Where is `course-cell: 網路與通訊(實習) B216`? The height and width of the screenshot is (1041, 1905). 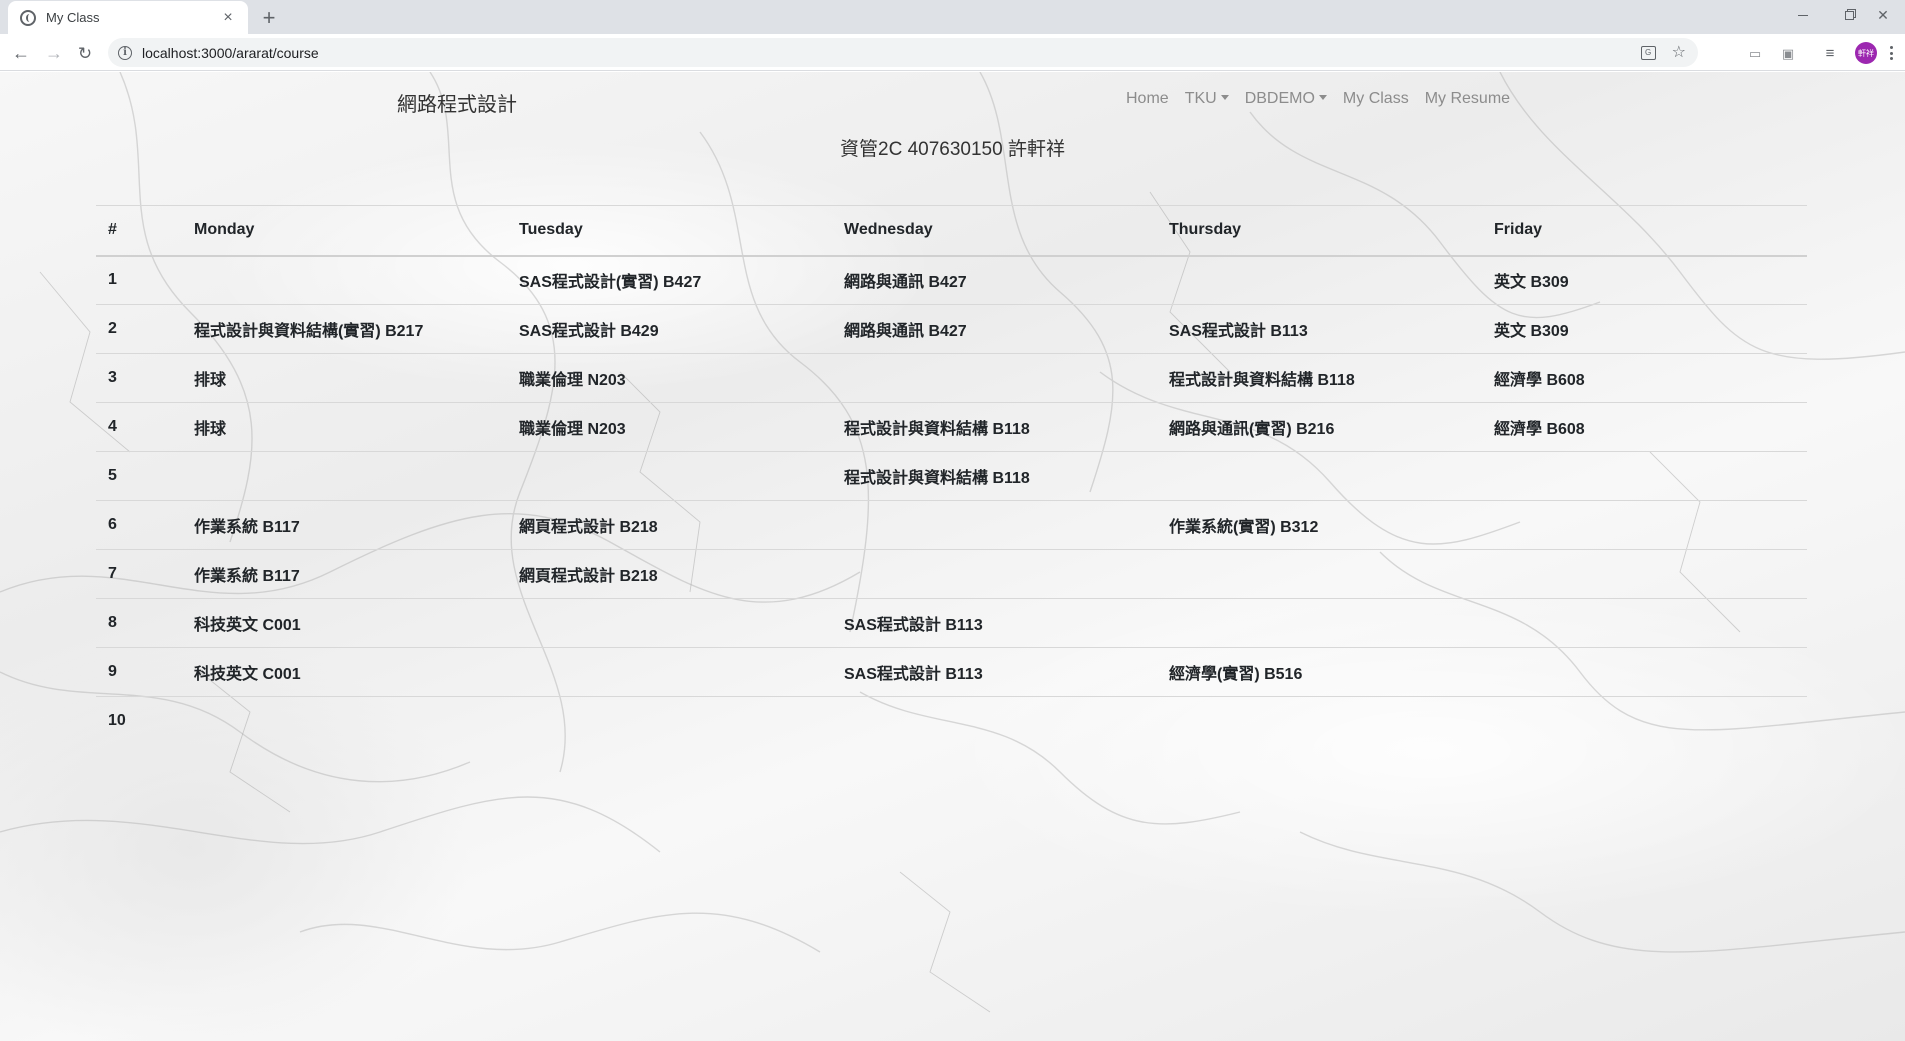
course-cell: 網路與通訊(實習) B216 is located at coordinates (1319, 427).